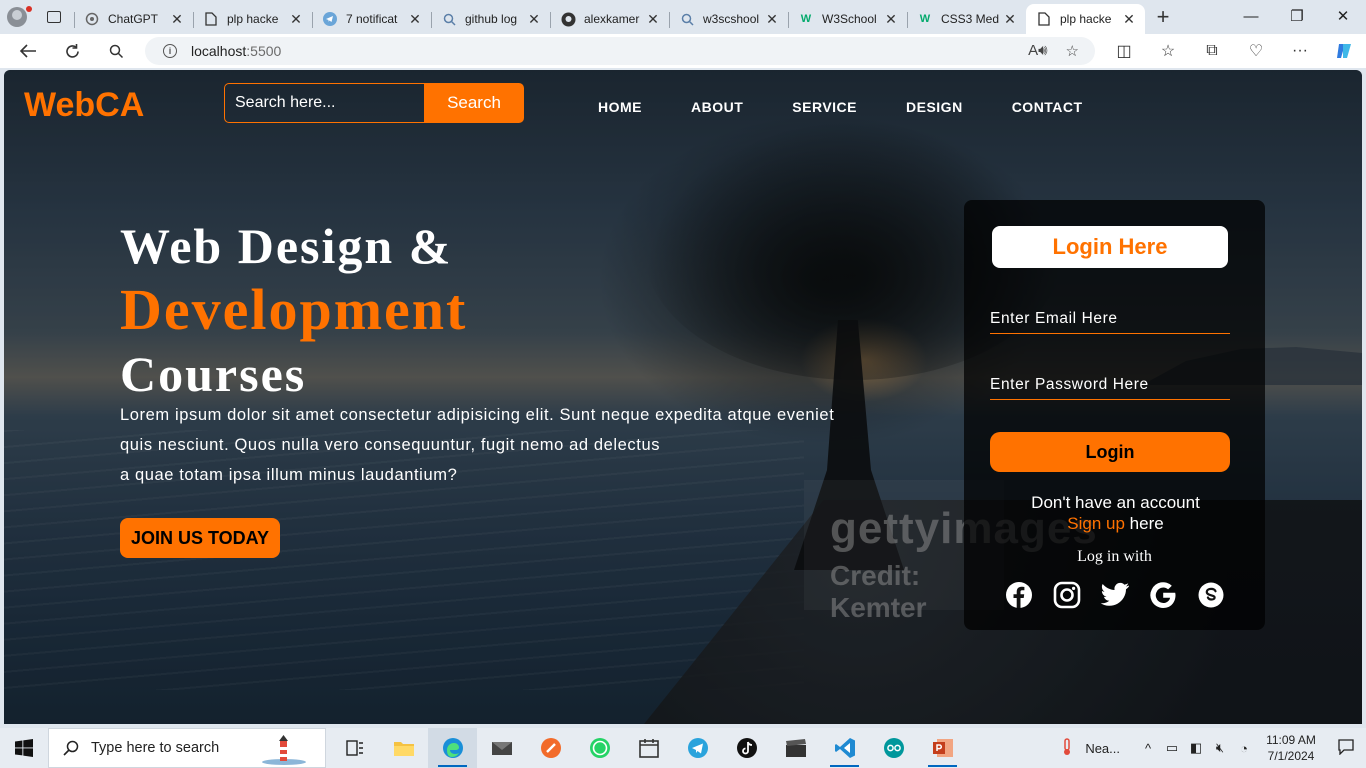 The width and height of the screenshot is (1366, 768). I want to click on email-field, so click(1110, 319).